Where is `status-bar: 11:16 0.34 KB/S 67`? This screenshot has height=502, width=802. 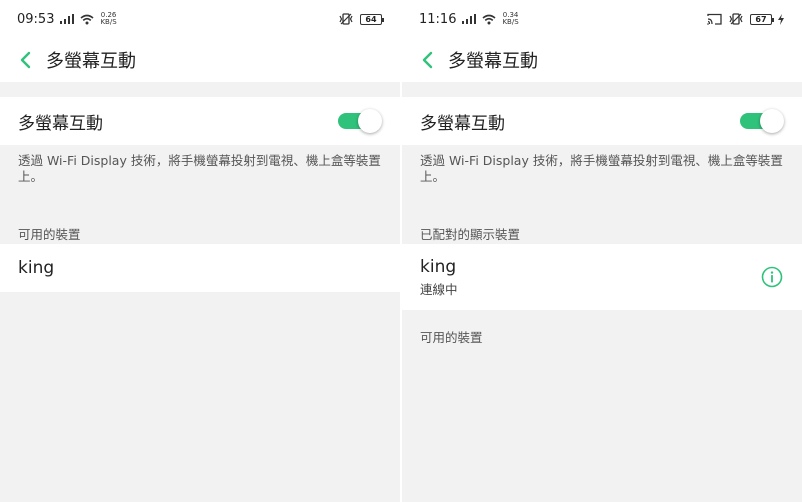 status-bar: 11:16 0.34 KB/S 67 is located at coordinates (602, 19).